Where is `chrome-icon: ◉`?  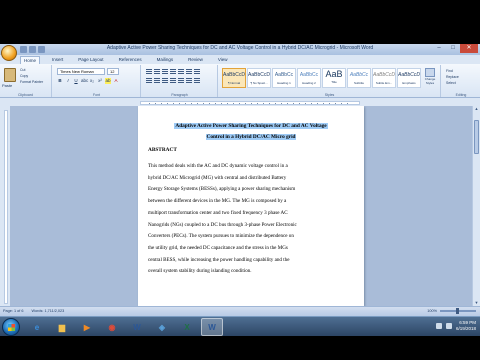 chrome-icon: ◉ is located at coordinates (112, 327).